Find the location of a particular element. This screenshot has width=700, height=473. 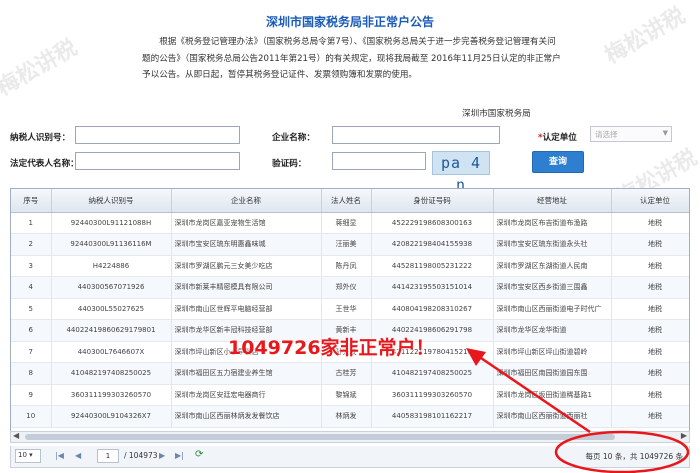

annotation-arrow is located at coordinates (534, 394).